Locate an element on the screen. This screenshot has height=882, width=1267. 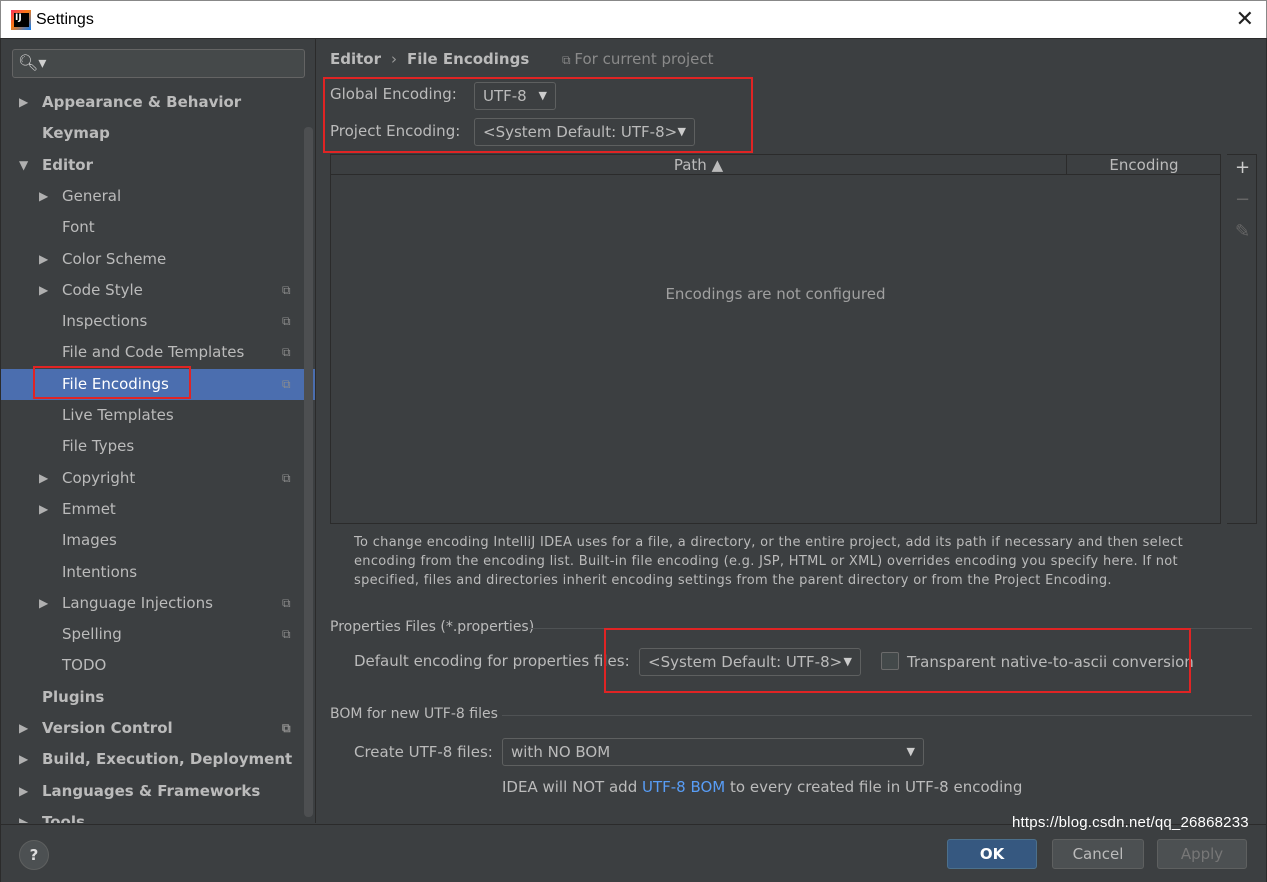
sidebar-item-emmet: ▶ Emmet is located at coordinates (158, 509).